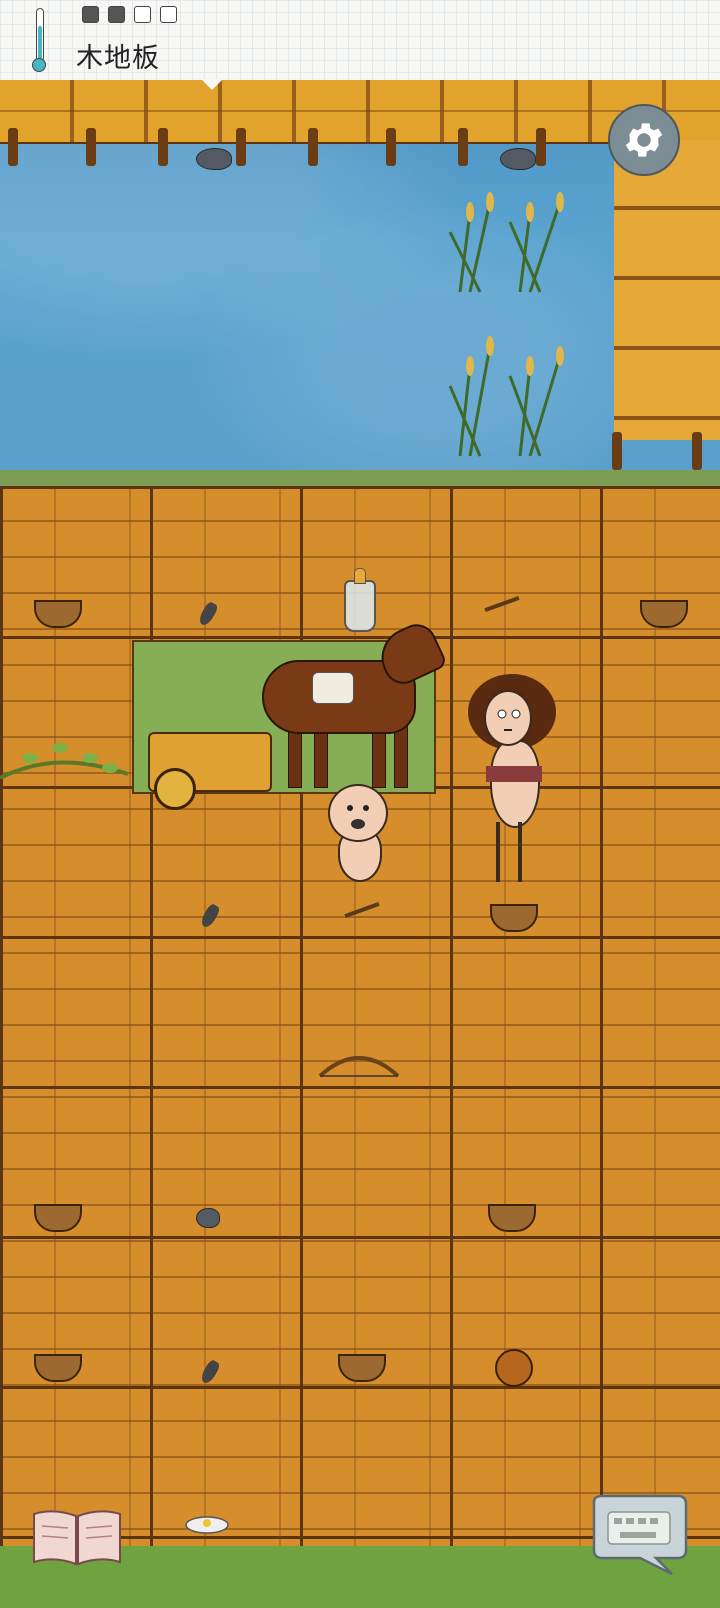 The height and width of the screenshot is (1608, 720). I want to click on wooden-bridge-vertical, so click(667, 290).